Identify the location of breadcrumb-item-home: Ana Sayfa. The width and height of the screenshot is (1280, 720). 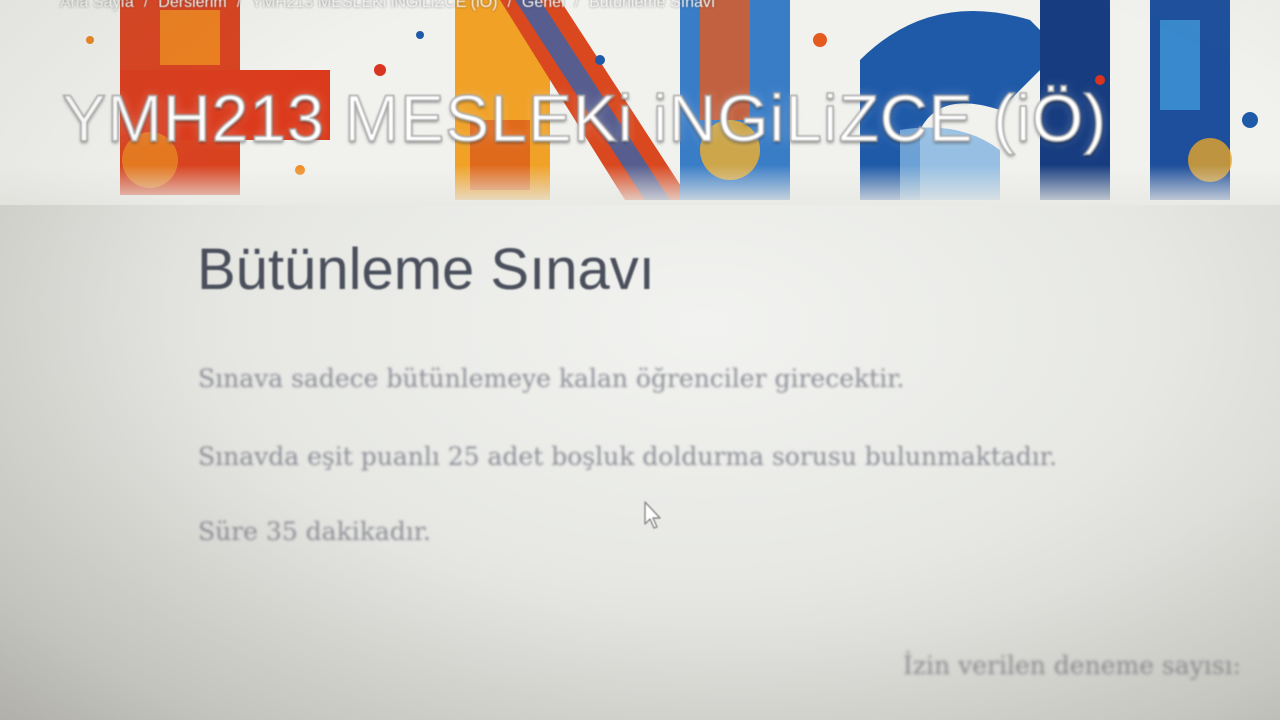
(97, 6).